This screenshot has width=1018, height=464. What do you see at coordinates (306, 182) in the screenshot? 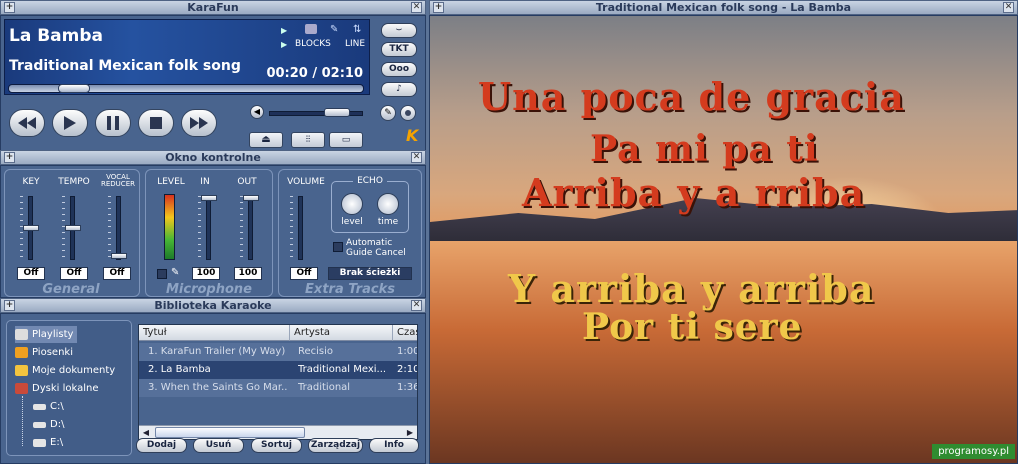
I see `volume-label: VOLUME` at bounding box center [306, 182].